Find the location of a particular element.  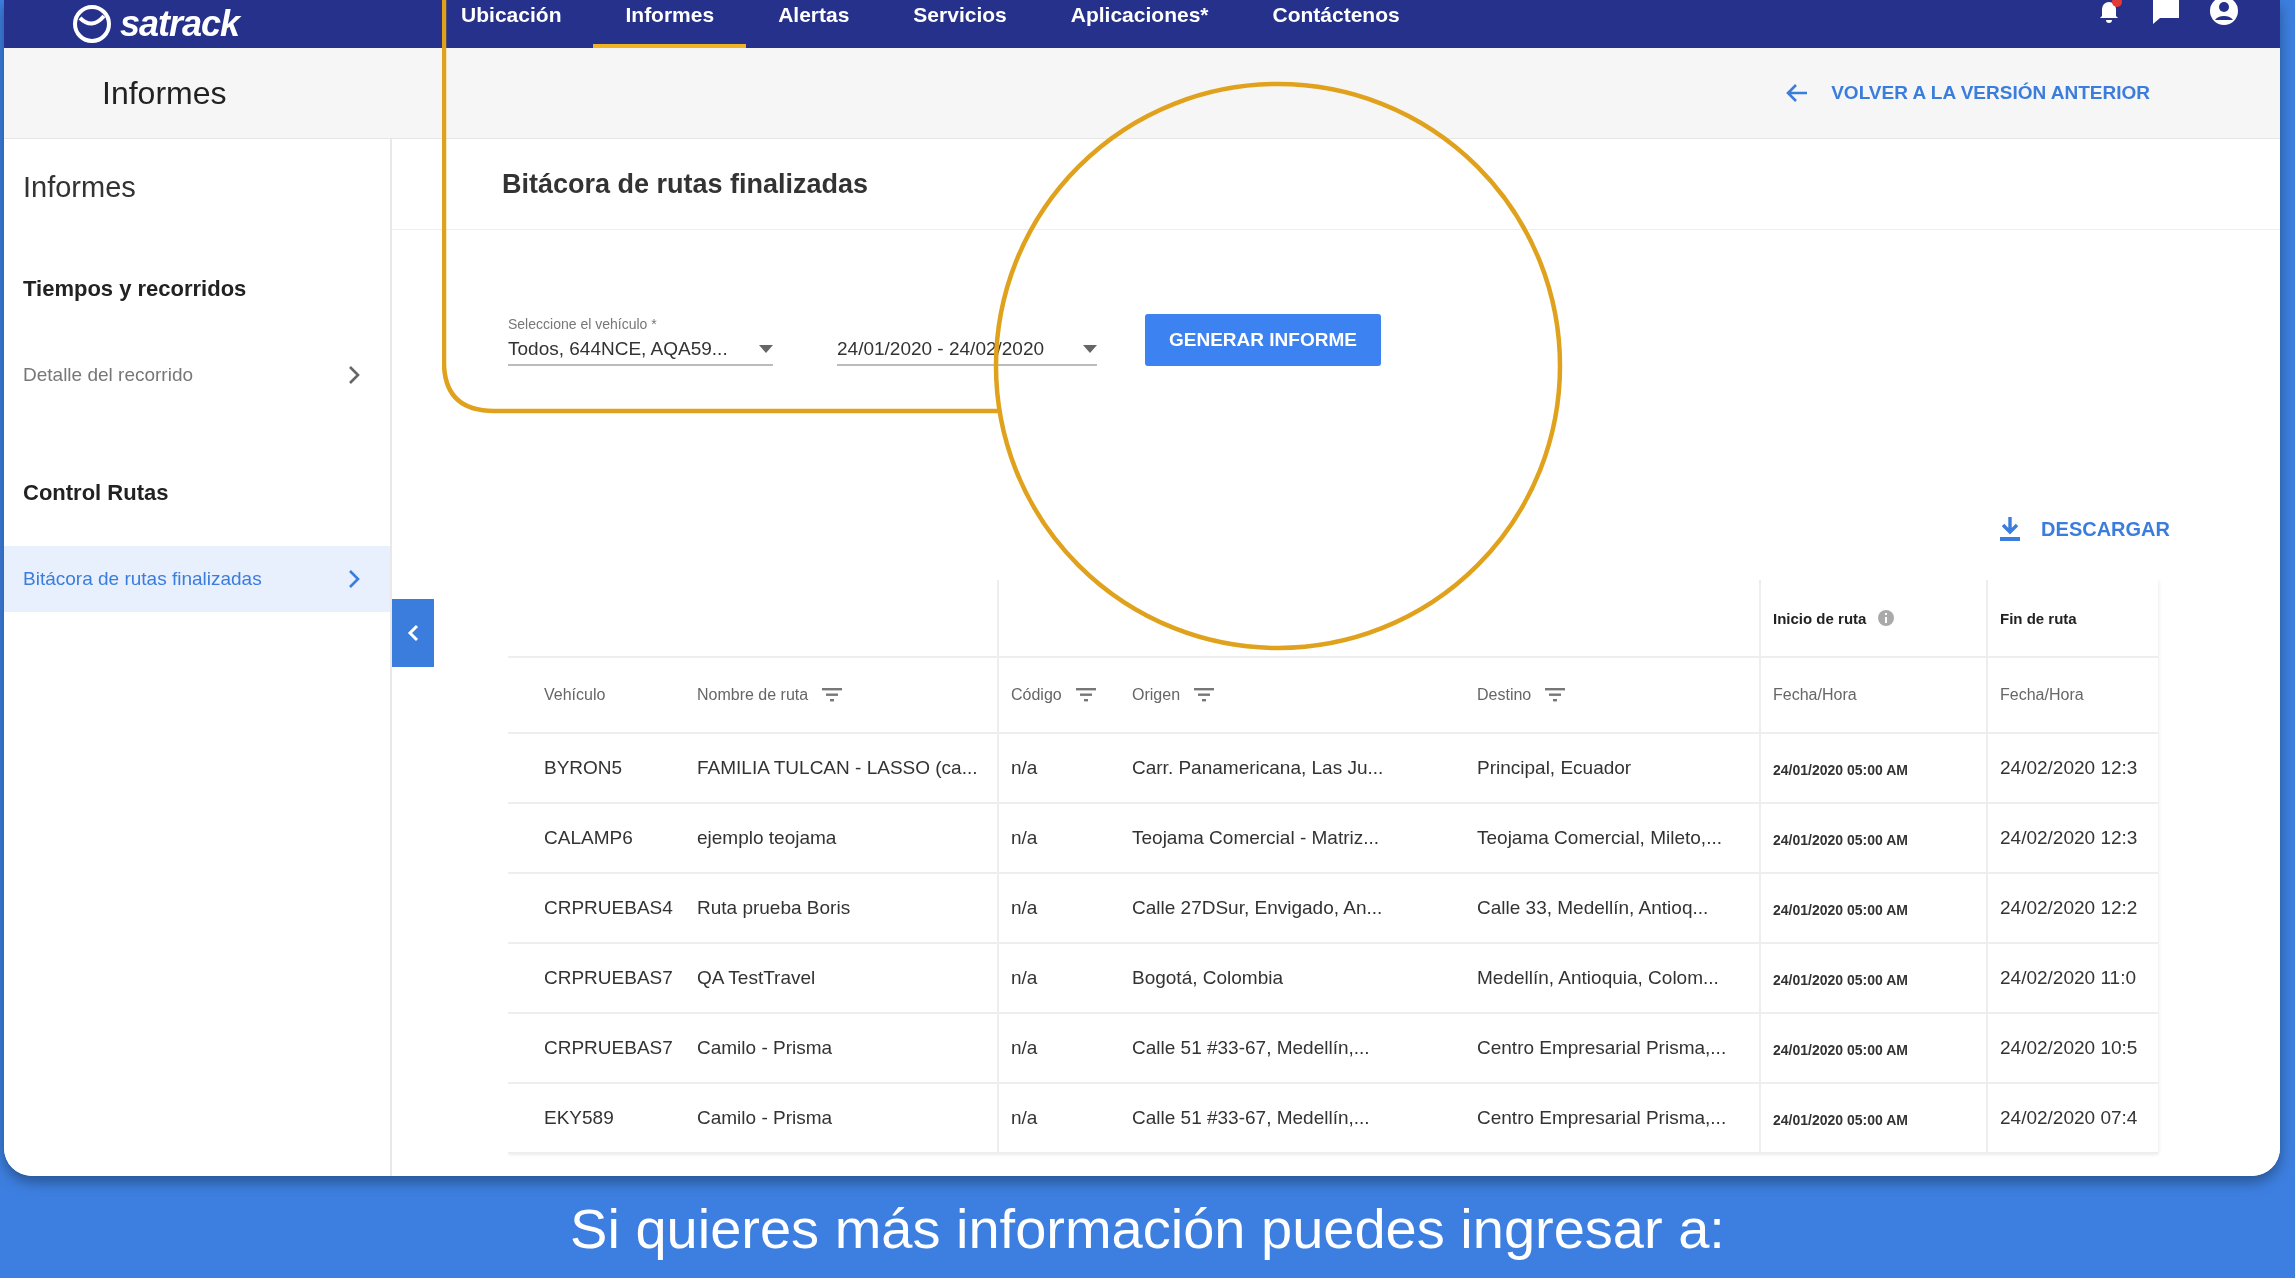

select-label: Seleccione el vehículo * is located at coordinates (583, 324).